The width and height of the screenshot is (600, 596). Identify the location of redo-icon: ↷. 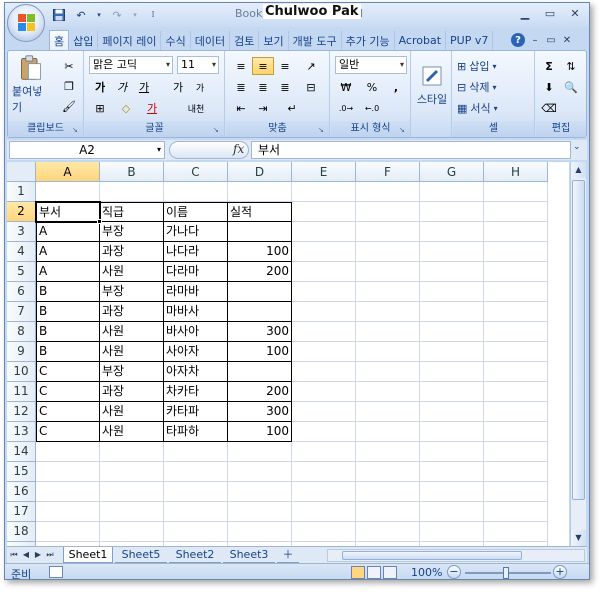
(117, 15).